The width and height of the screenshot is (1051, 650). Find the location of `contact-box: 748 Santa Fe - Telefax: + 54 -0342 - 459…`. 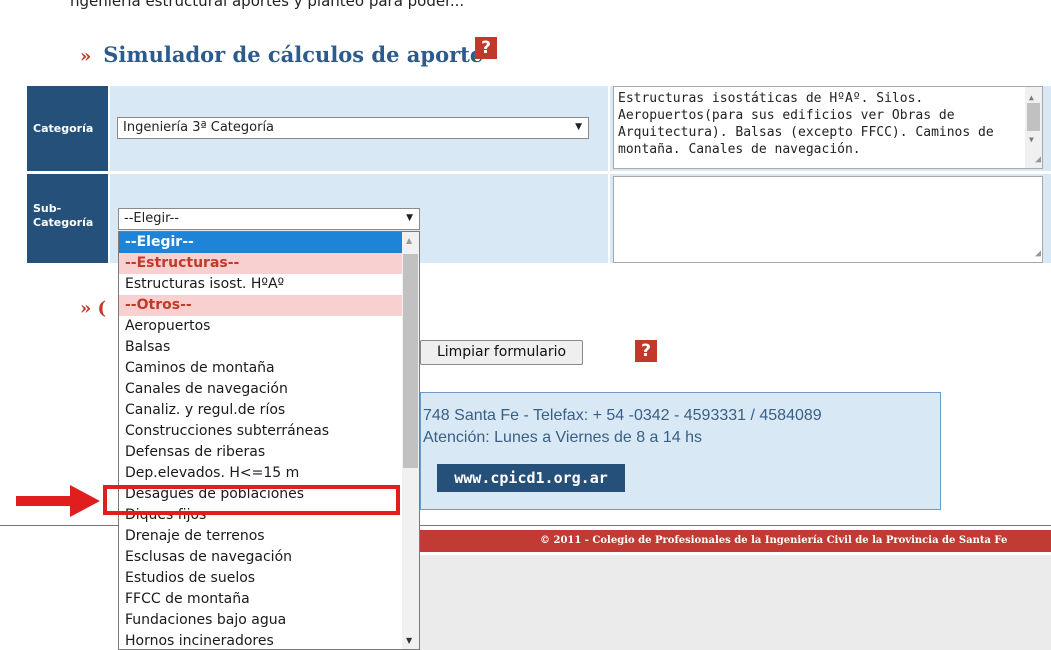

contact-box: 748 Santa Fe - Telefax: + 54 -0342 - 459… is located at coordinates (680, 451).